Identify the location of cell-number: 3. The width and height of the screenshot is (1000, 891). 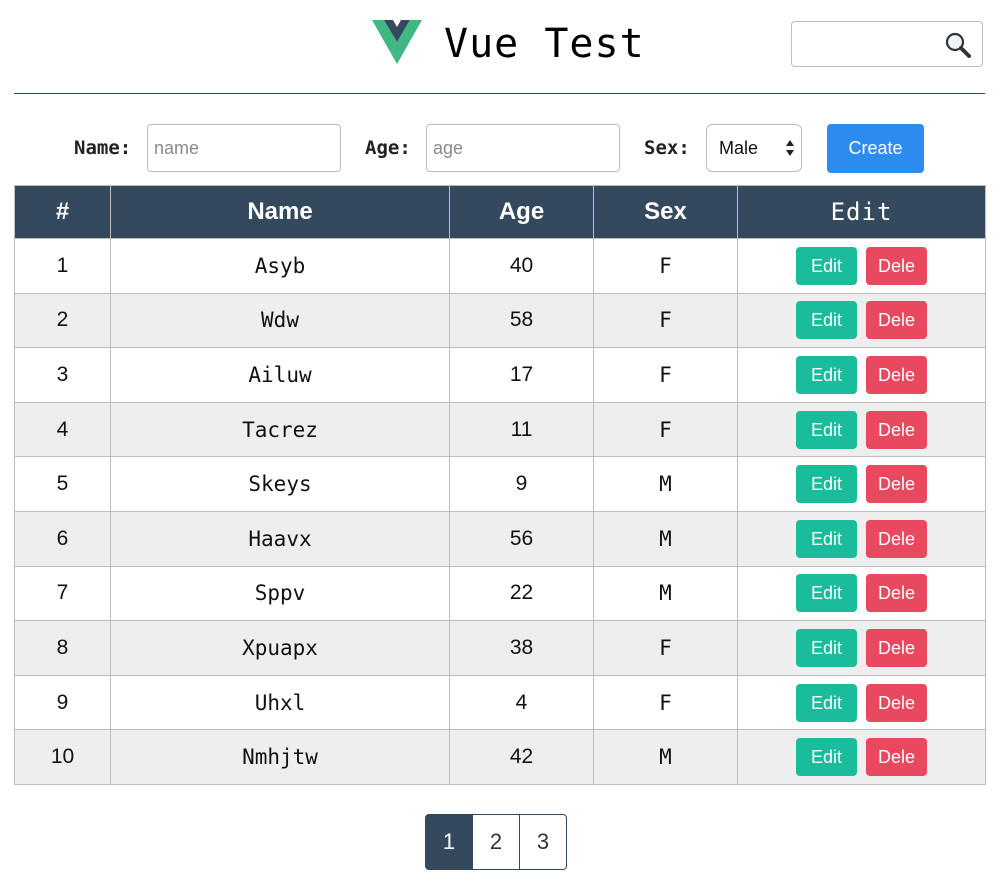
(62, 375).